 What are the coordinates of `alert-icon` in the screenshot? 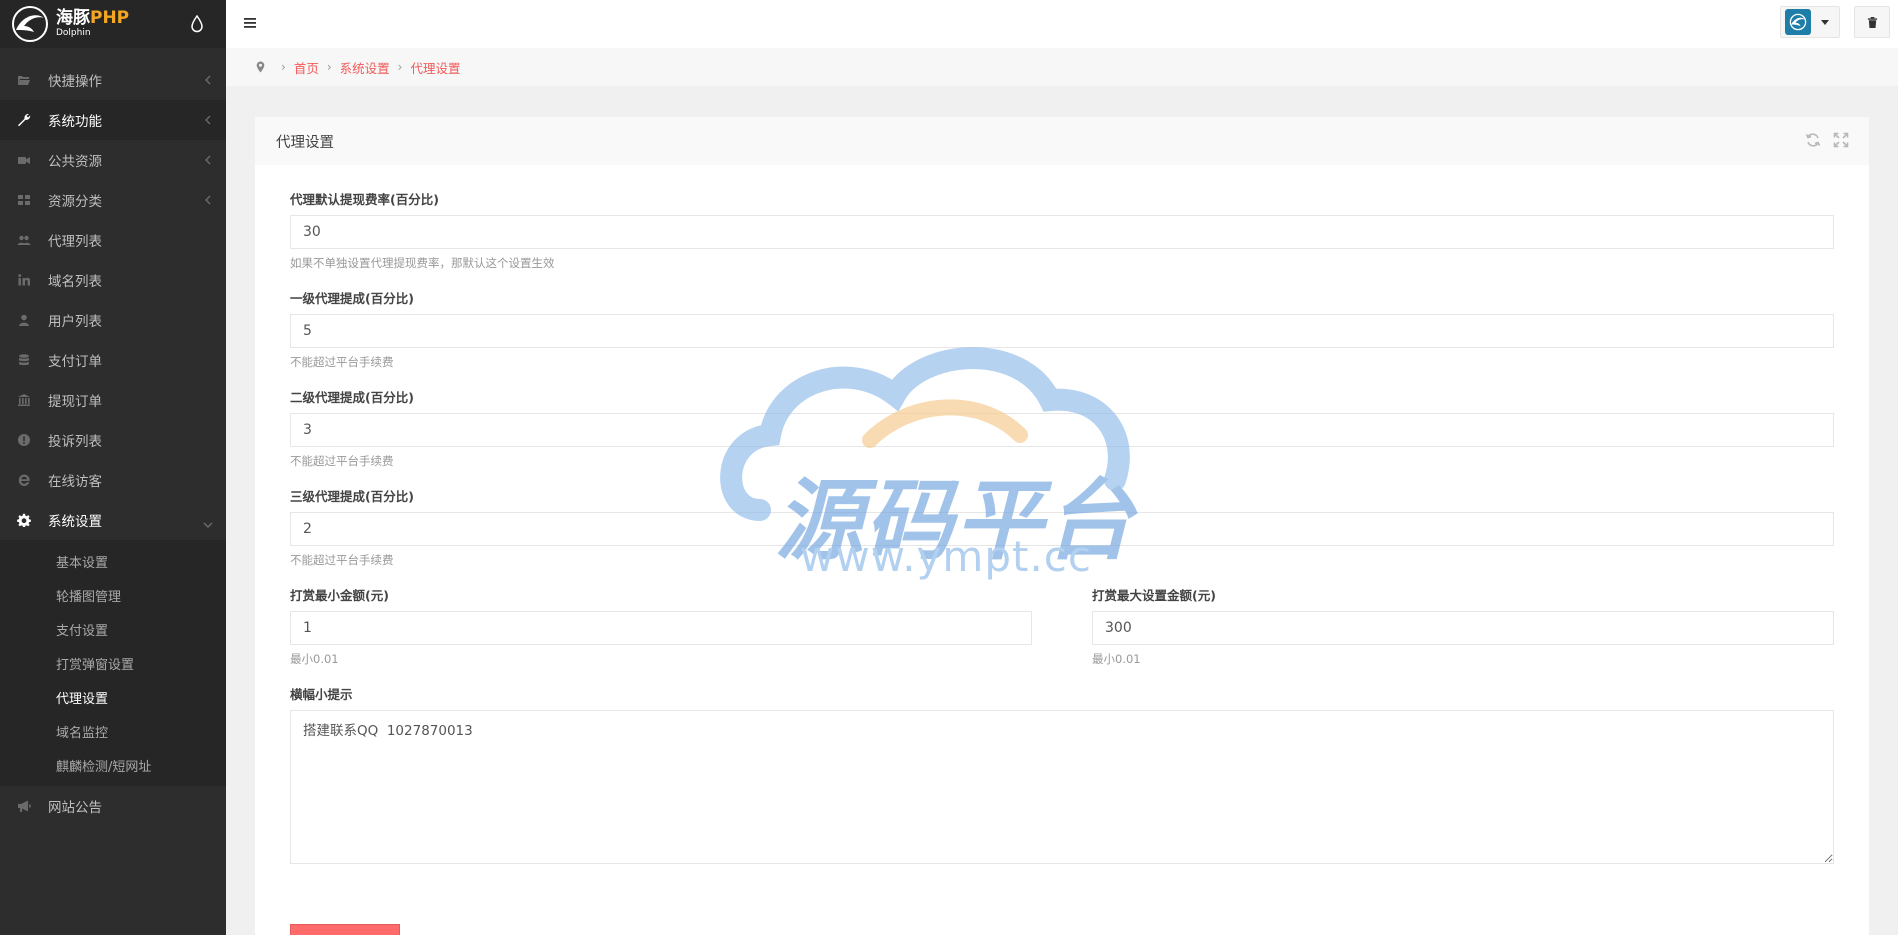 It's located at (24, 440).